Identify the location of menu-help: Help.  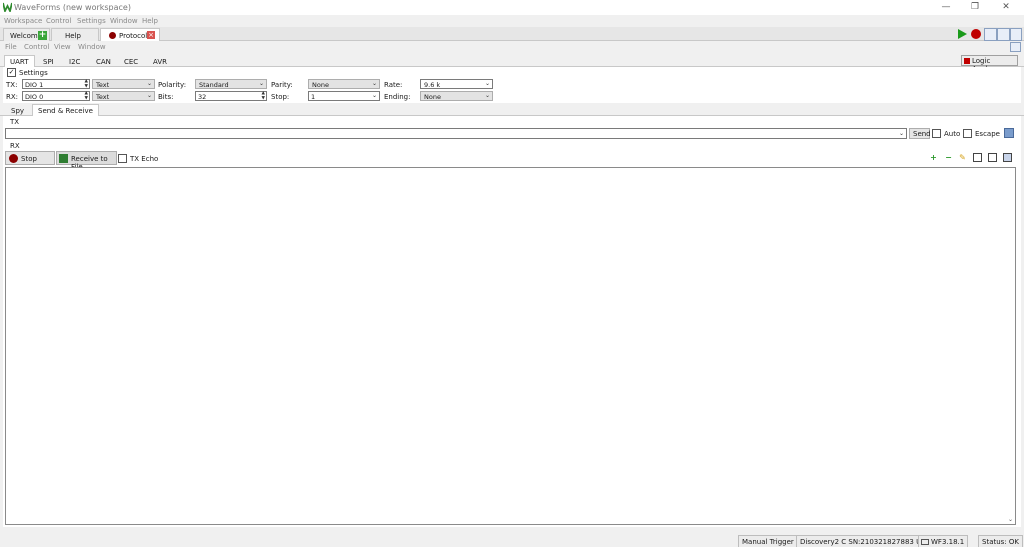
(150, 21).